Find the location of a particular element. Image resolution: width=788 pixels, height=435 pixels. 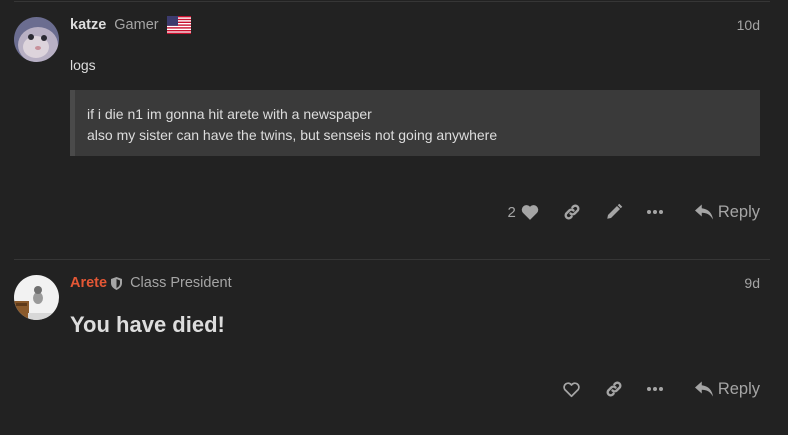

edit-button is located at coordinates (614, 212).